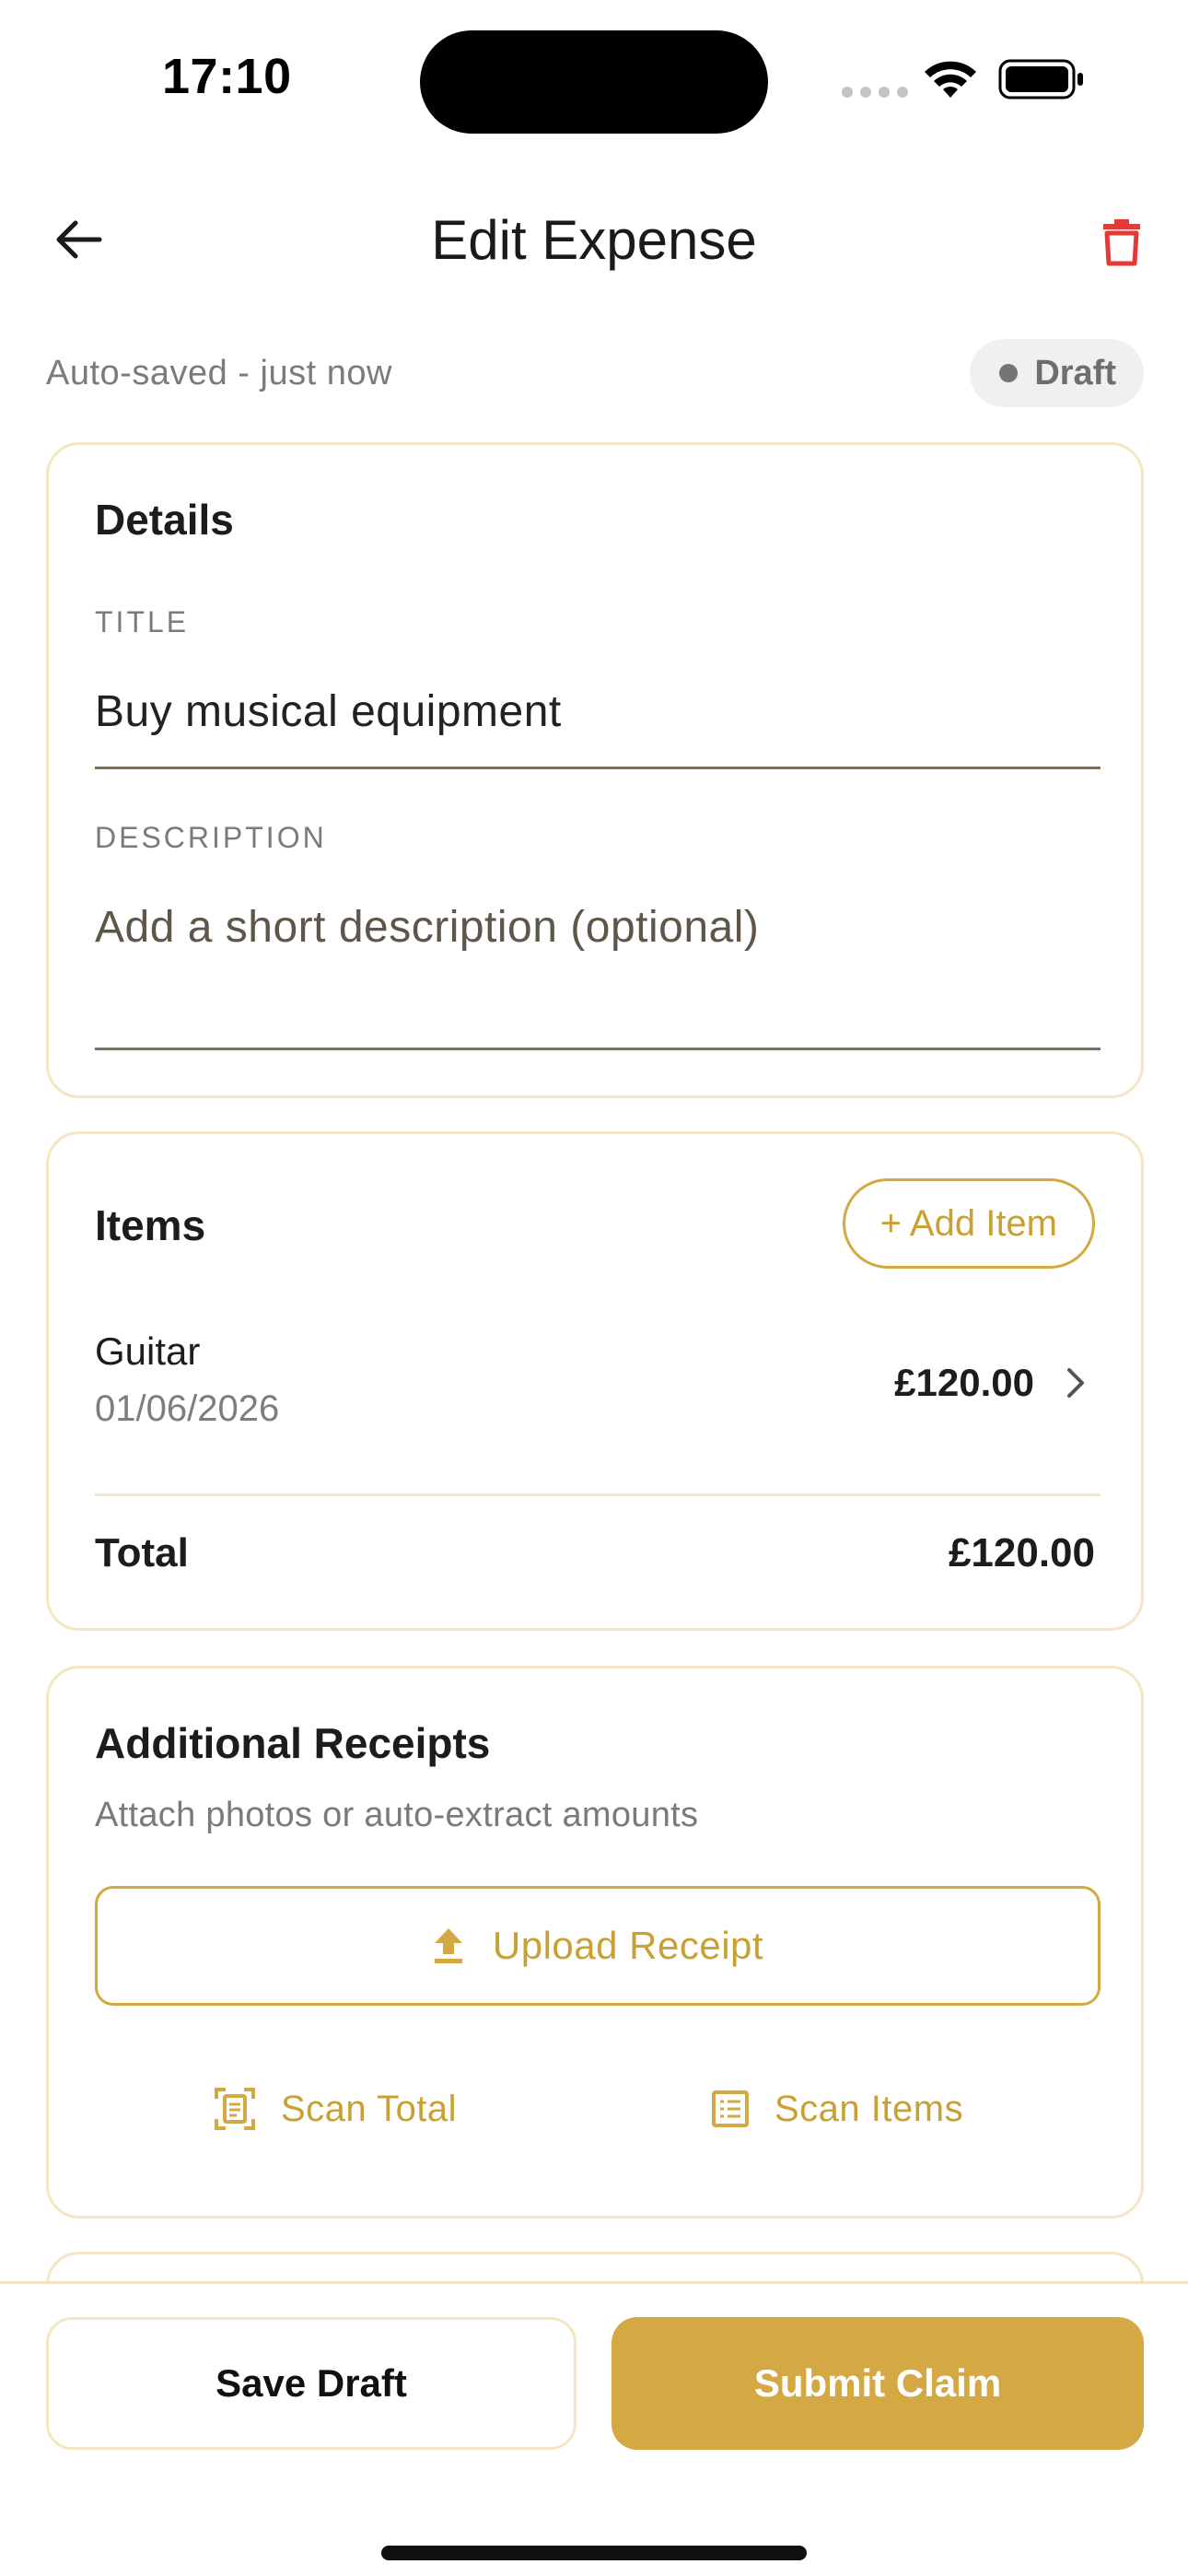  I want to click on scan-items-label: Scan Items, so click(869, 2108).